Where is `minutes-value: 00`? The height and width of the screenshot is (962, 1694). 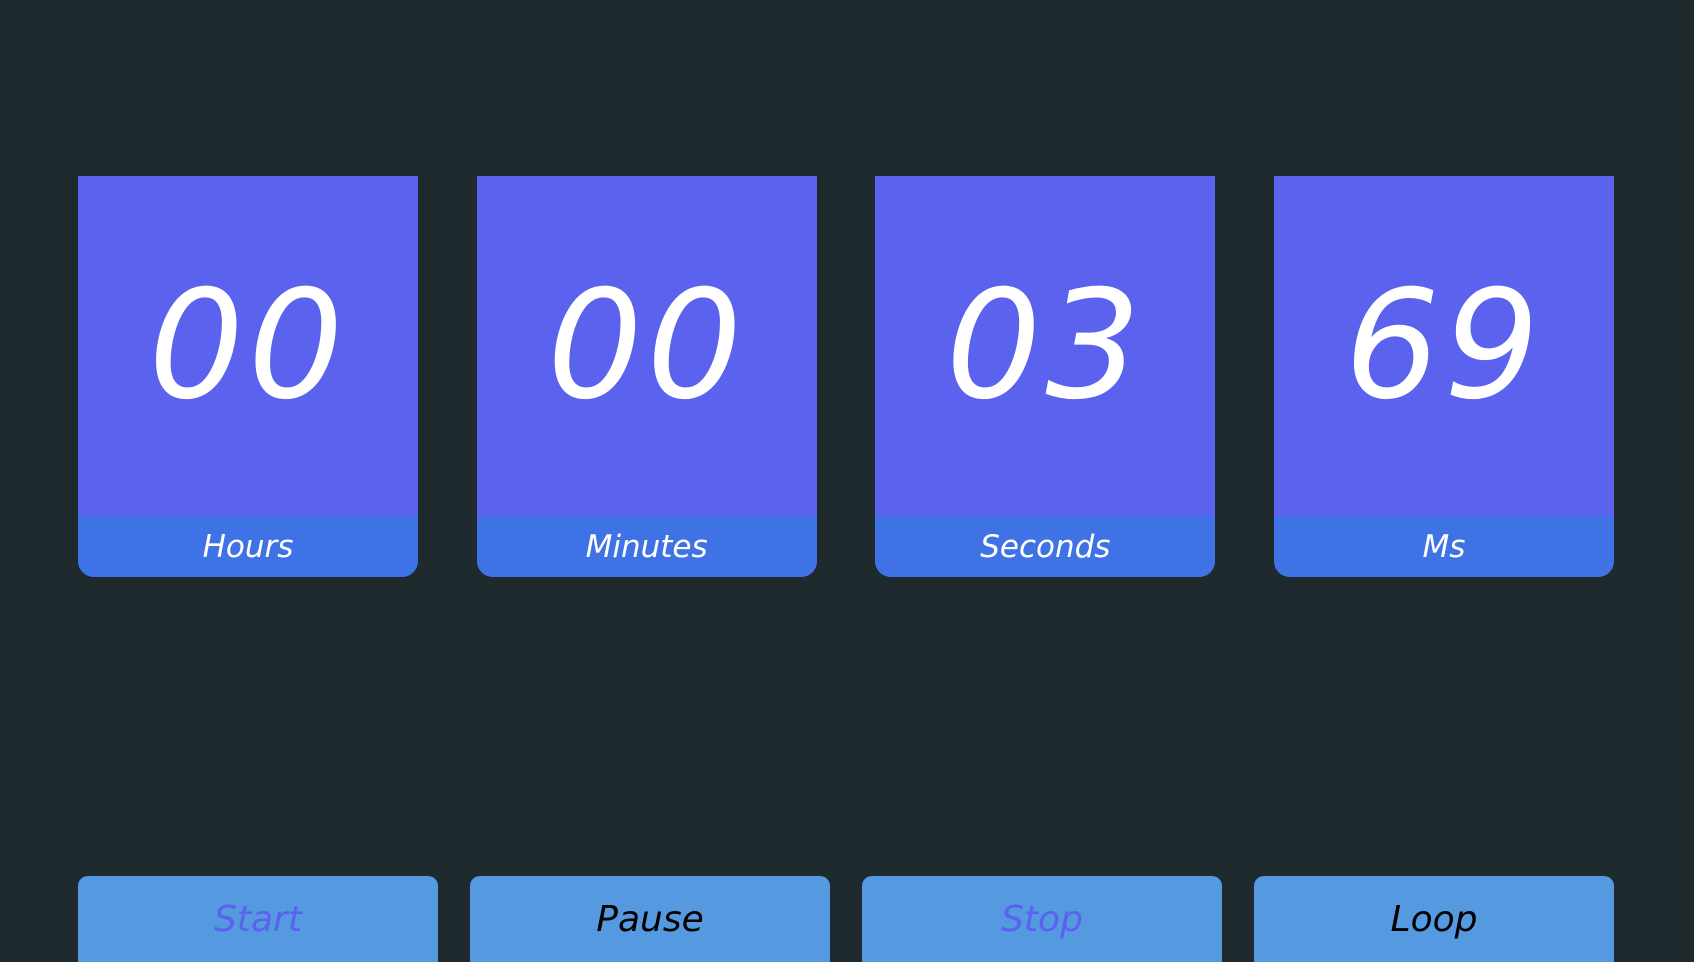
minutes-value: 00 is located at coordinates (647, 346).